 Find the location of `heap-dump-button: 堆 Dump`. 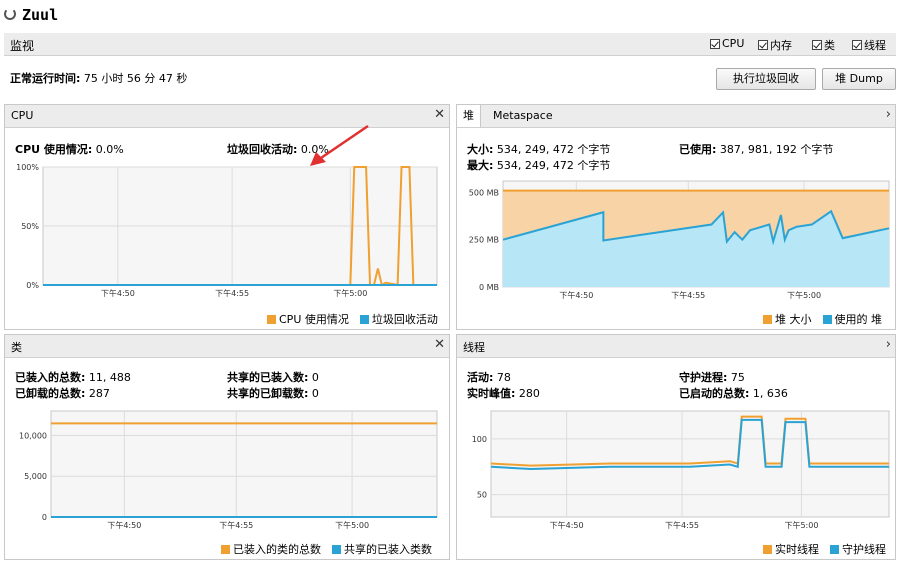

heap-dump-button: 堆 Dump is located at coordinates (859, 79).